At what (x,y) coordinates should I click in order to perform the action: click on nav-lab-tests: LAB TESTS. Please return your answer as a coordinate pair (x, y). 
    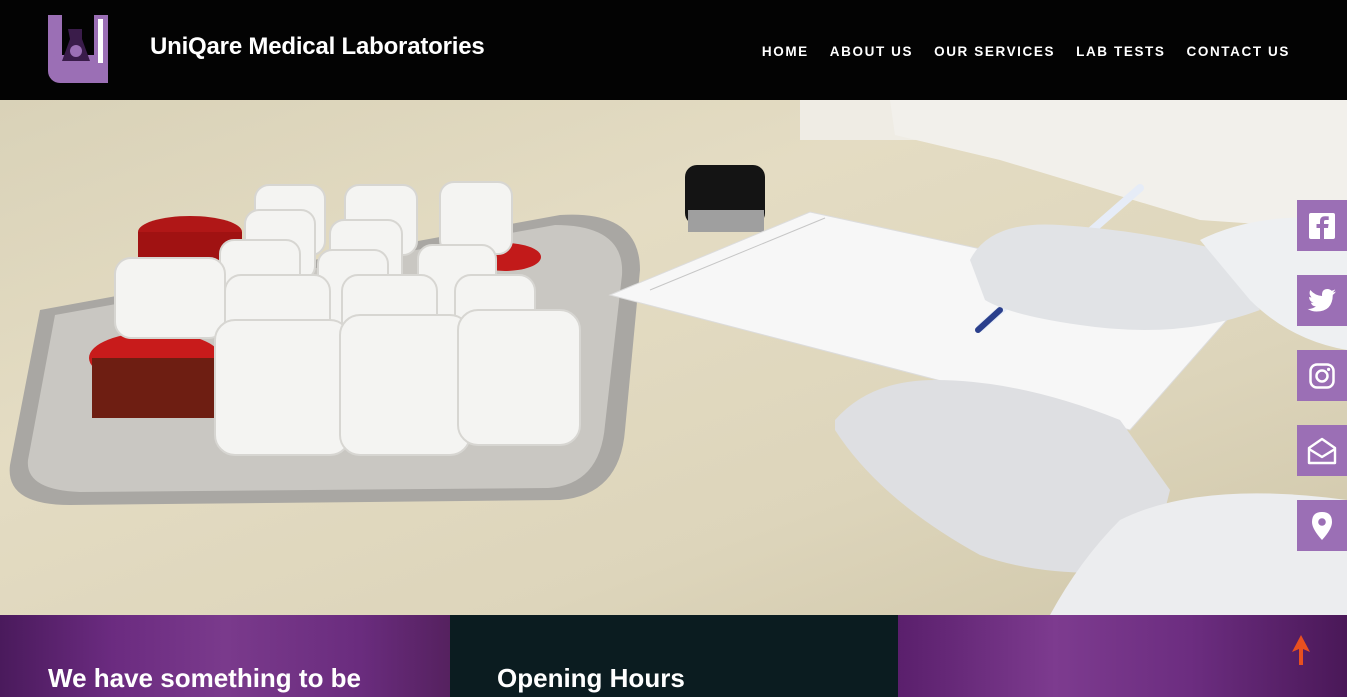
    Looking at the image, I should click on (1120, 51).